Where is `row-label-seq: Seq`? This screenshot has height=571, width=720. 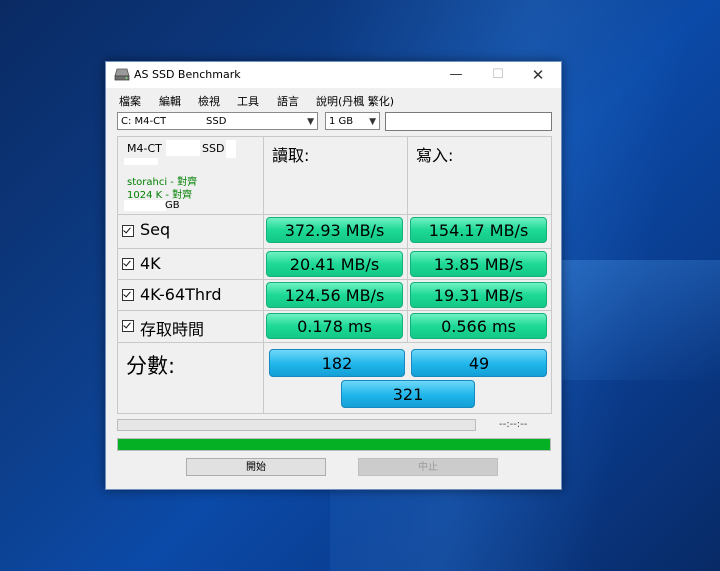
row-label-seq: Seq is located at coordinates (155, 229).